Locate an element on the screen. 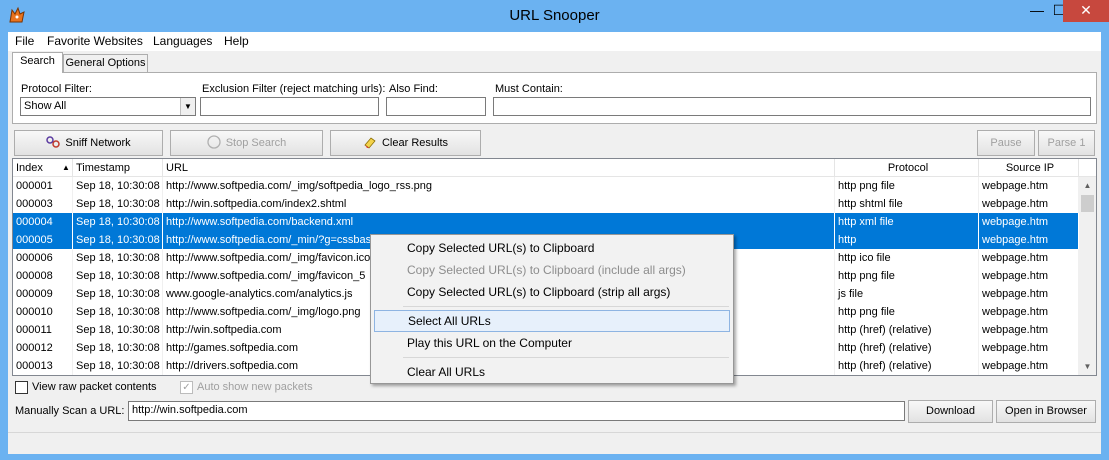 This screenshot has height=460, width=1109. cell-index: 000006 is located at coordinates (43, 258).